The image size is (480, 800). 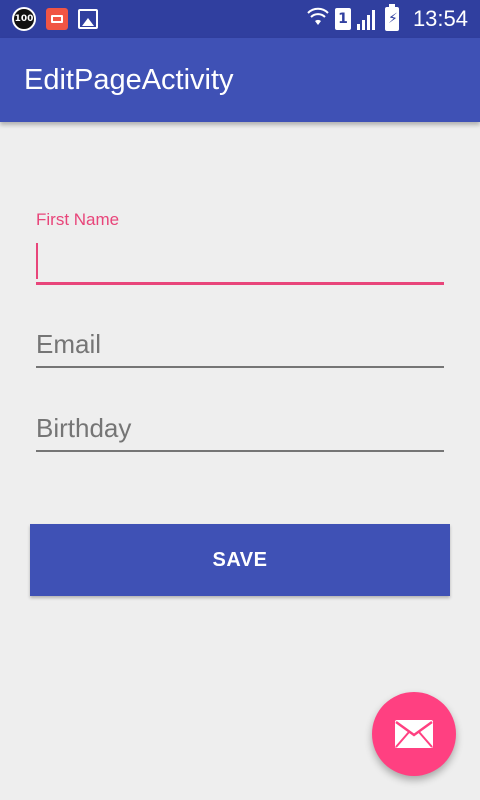 What do you see at coordinates (24, 19) in the screenshot?
I see `count-100-icon: 100` at bounding box center [24, 19].